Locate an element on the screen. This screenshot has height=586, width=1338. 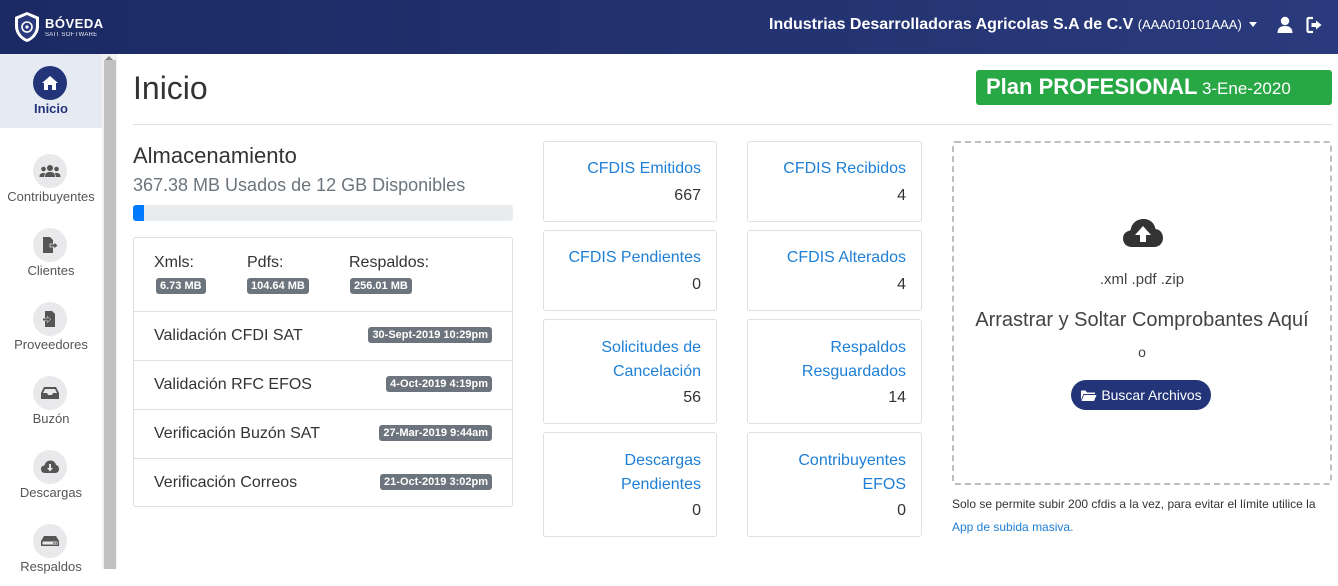
list-item: Validación CFDI SAT 30-Sept-2019 10:29pm is located at coordinates (323, 335).